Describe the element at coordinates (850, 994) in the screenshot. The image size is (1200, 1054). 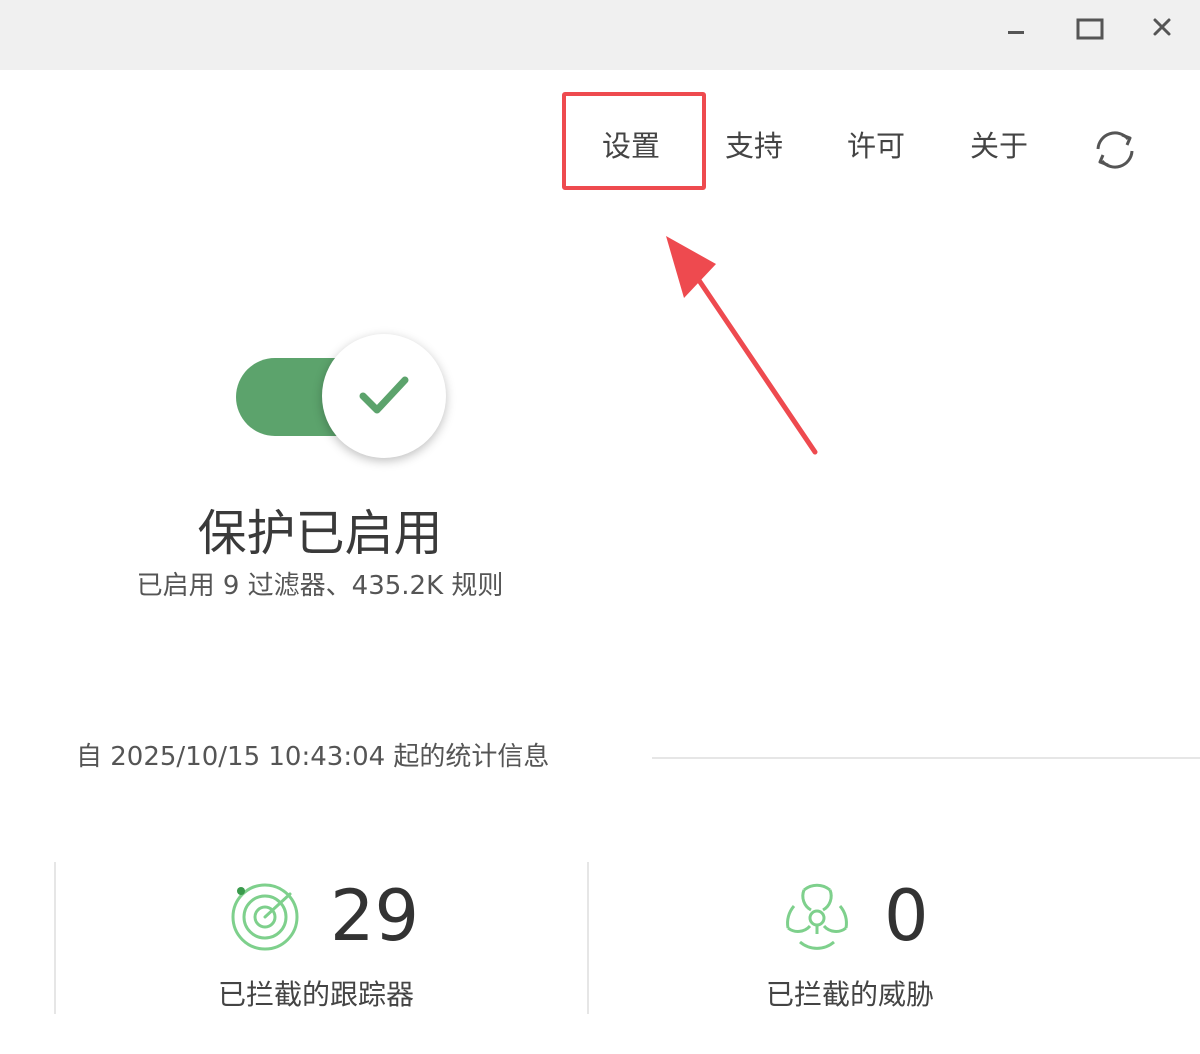
I see `threats-blocked-label: 已拦截的威胁` at that location.